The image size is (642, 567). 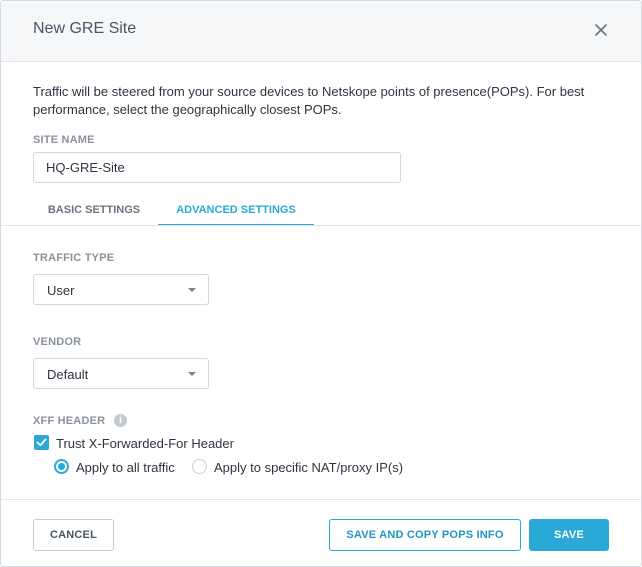 What do you see at coordinates (321, 225) in the screenshot?
I see `tabs-divider` at bounding box center [321, 225].